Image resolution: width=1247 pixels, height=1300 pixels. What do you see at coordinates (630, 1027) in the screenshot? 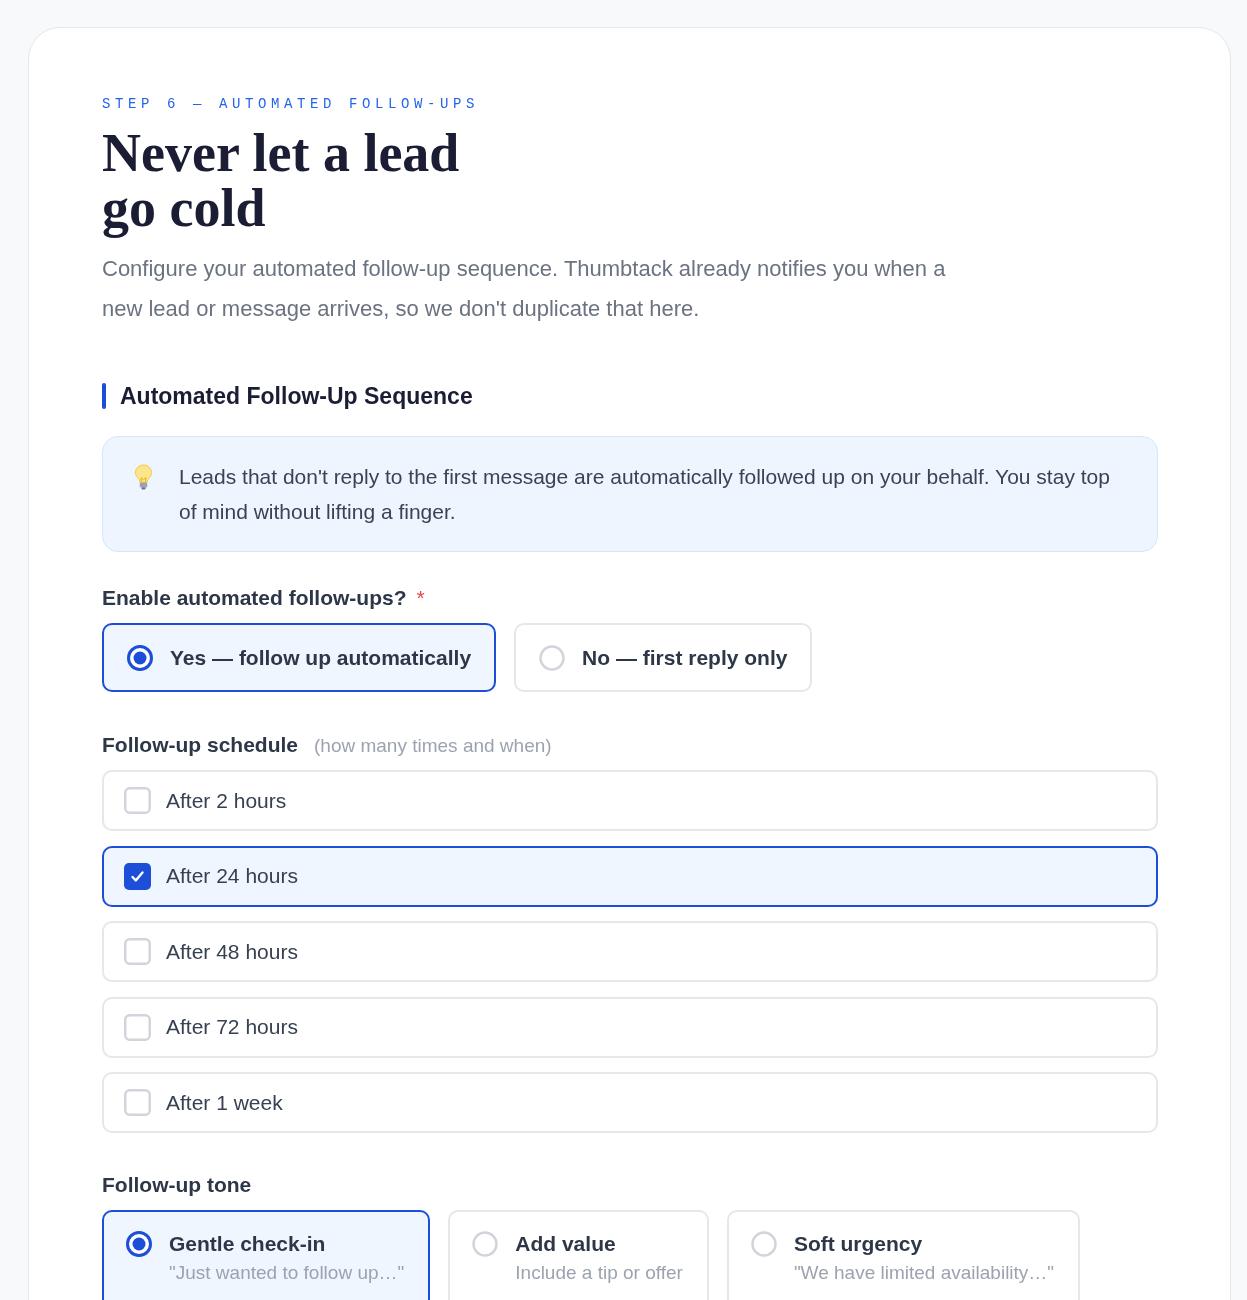
I see `schedule-option: After 72 hours` at bounding box center [630, 1027].